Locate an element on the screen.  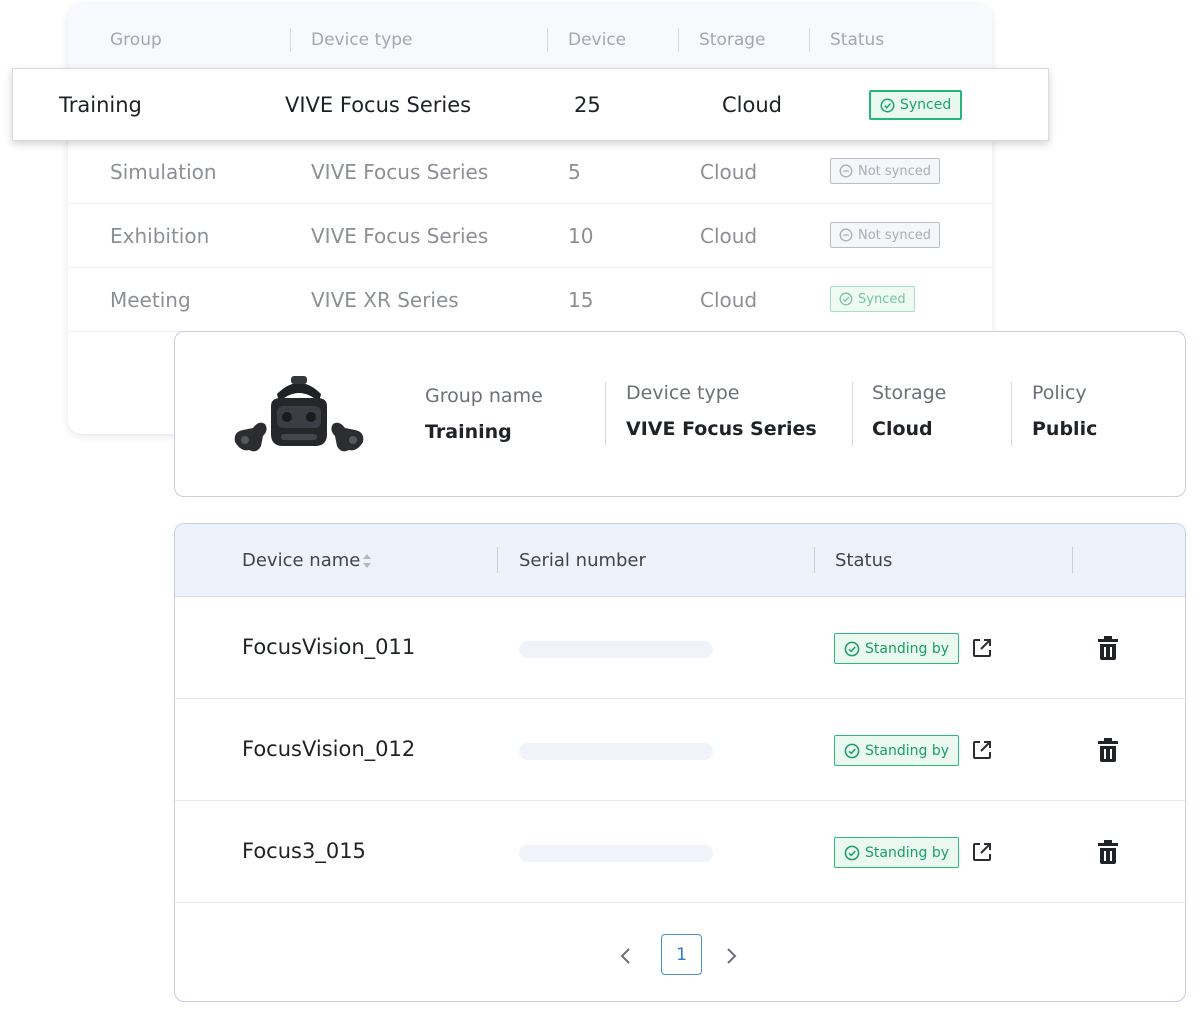
info-device-type: Device type VIVE Focus Series is located at coordinates (721, 411).